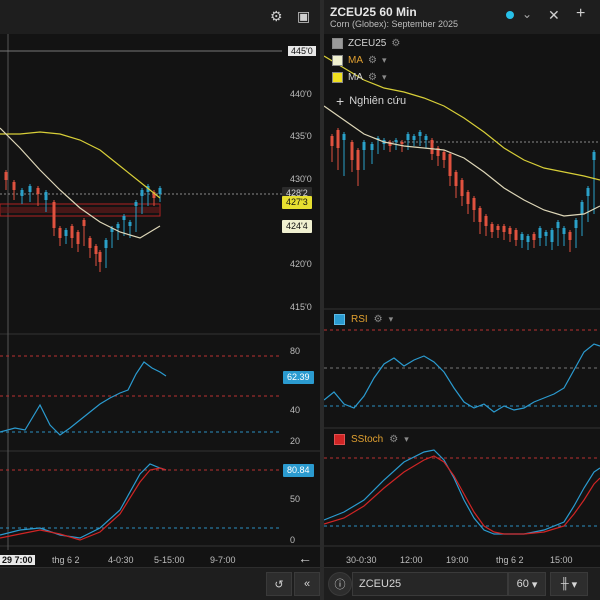 This screenshot has width=600, height=600. Describe the element at coordinates (293, 540) in the screenshot. I see `stoch-scale-0: 0` at that location.